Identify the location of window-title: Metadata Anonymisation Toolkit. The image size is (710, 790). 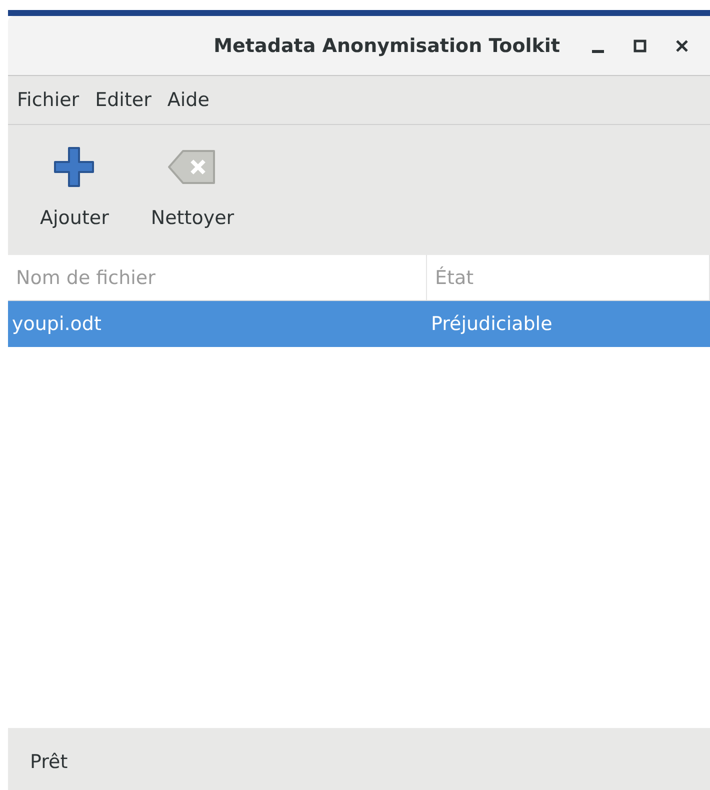
(387, 45).